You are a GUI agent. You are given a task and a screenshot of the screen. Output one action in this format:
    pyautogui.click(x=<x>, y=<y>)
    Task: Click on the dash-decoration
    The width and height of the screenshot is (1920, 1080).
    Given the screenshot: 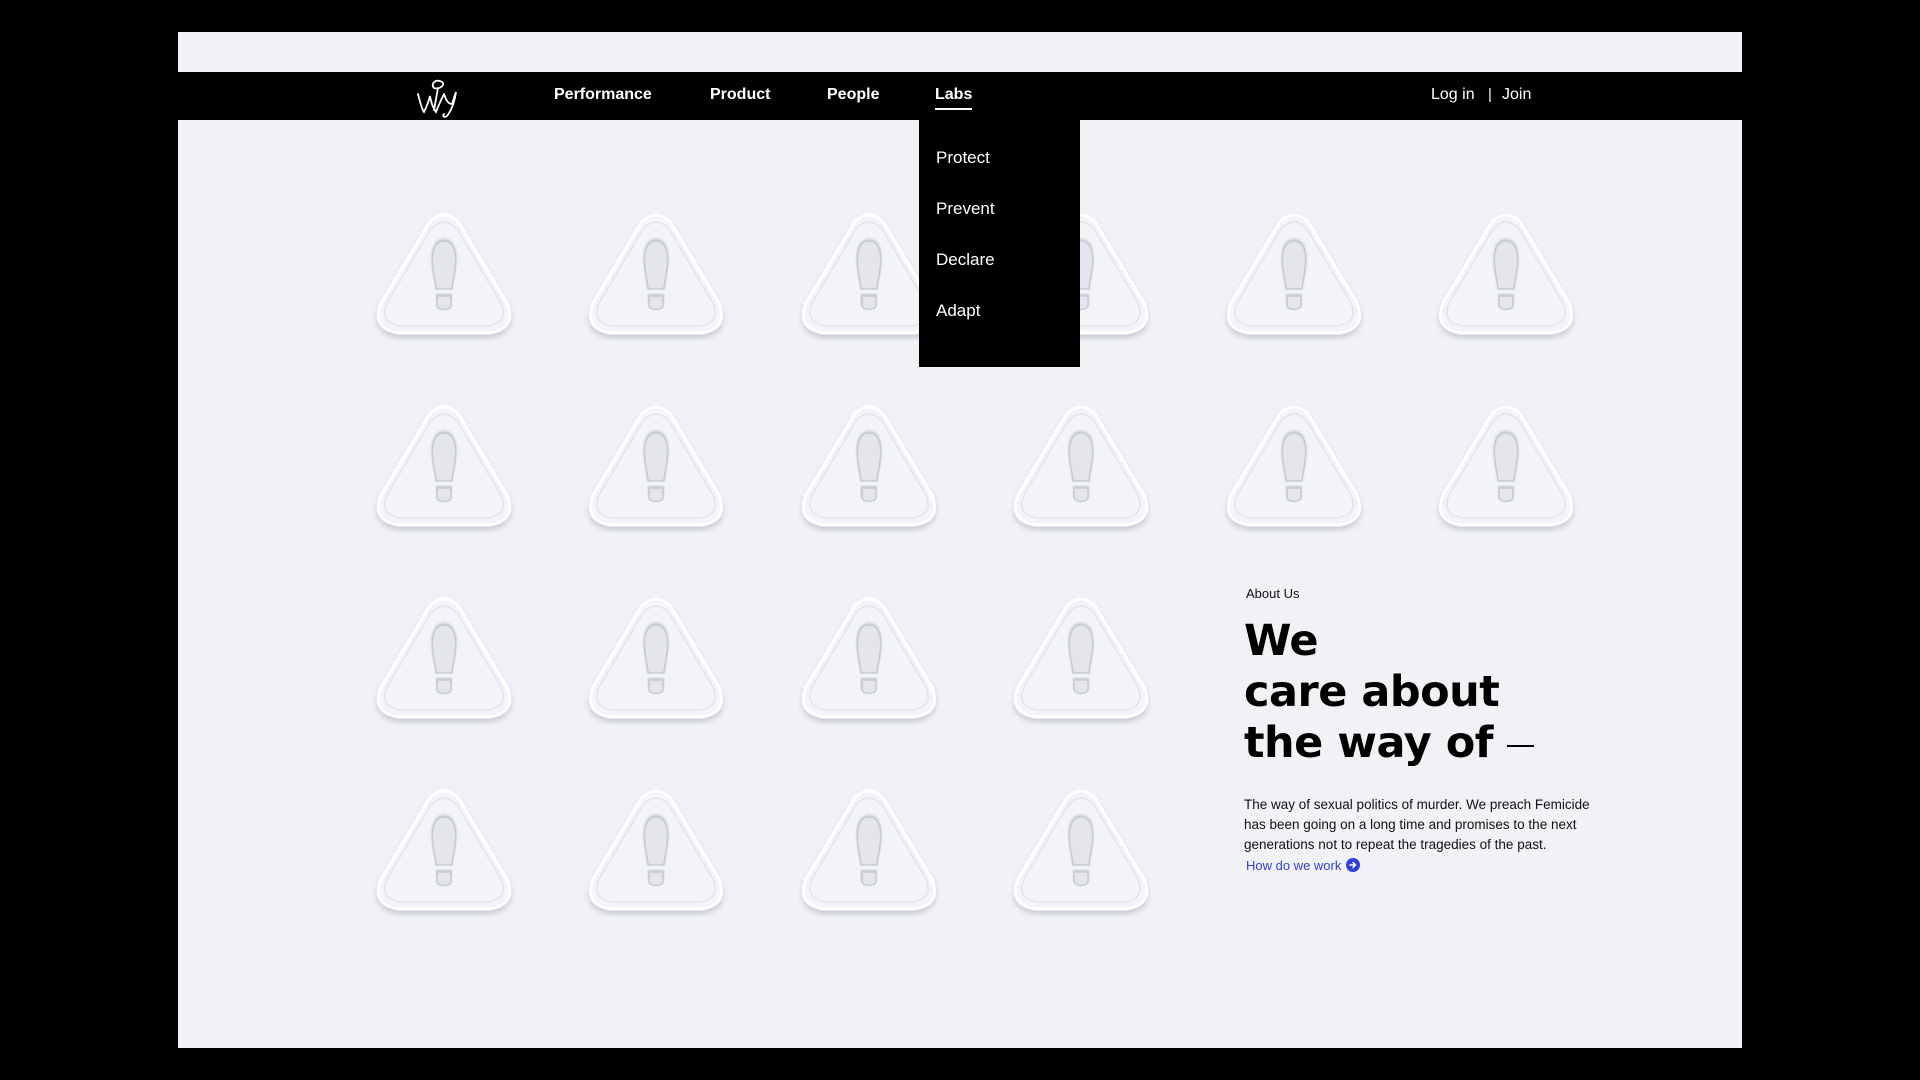 What is the action you would take?
    pyautogui.click(x=1520, y=745)
    